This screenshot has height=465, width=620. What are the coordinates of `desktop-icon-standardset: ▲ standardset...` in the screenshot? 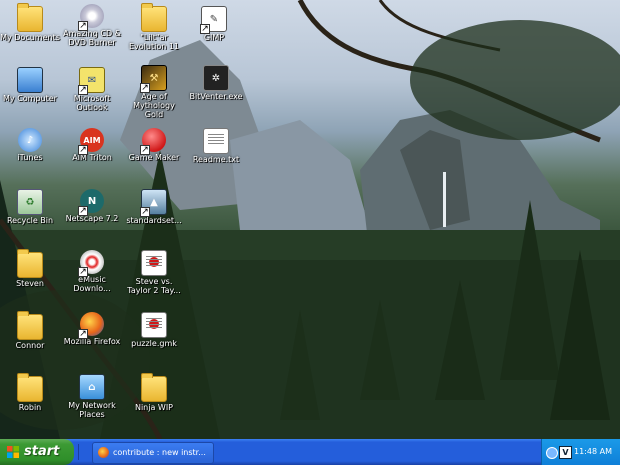 It's located at (154, 207).